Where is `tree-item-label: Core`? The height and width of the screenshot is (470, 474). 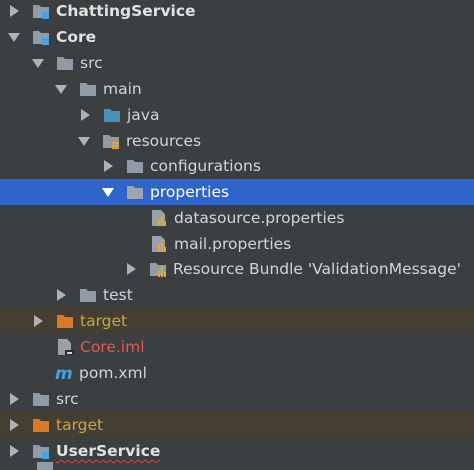 tree-item-label: Core is located at coordinates (76, 37).